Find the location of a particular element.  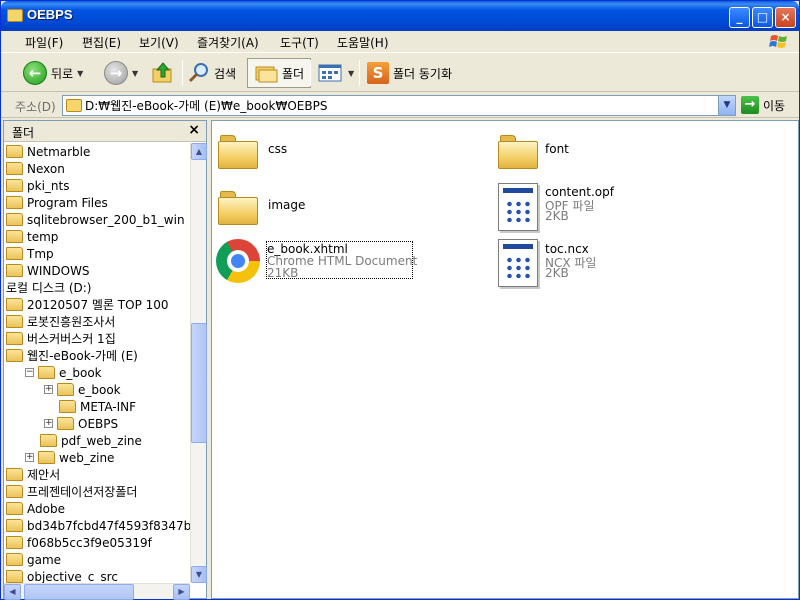

file-item-font: font is located at coordinates (598, 153).